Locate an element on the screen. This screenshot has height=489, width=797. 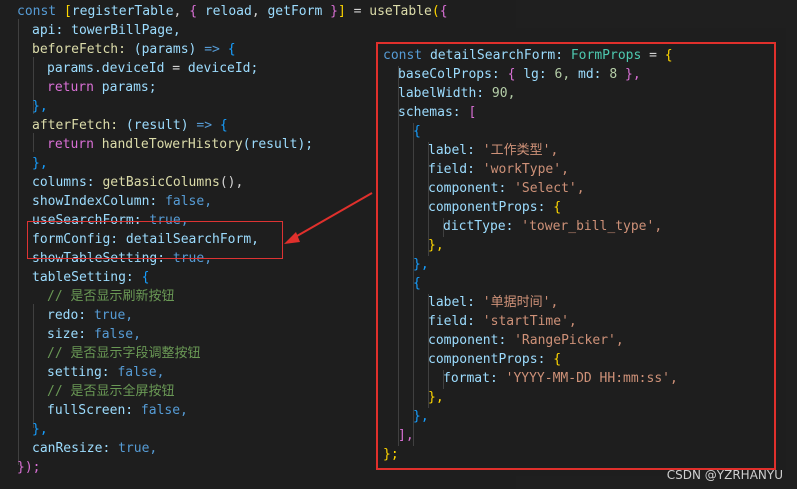
watermark: CSDN @YZRHANYU is located at coordinates (724, 475).